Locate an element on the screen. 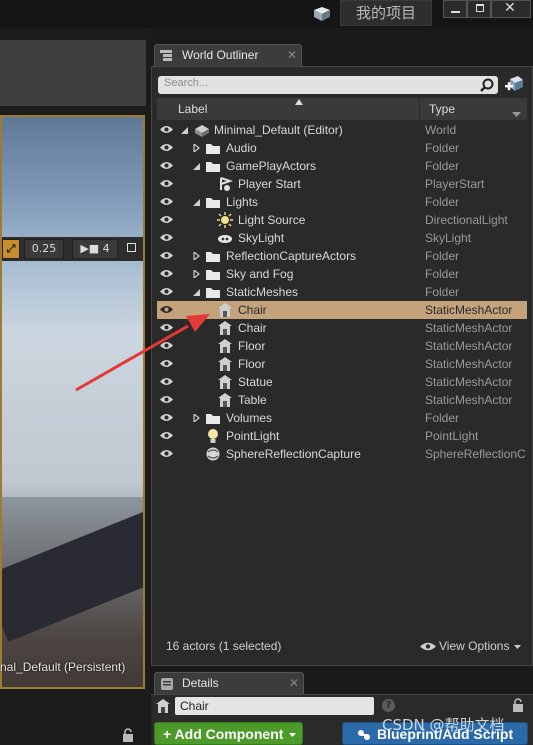 This screenshot has width=533, height=745. viewport-level-label: nal_Default (Persistent) is located at coordinates (63, 667).